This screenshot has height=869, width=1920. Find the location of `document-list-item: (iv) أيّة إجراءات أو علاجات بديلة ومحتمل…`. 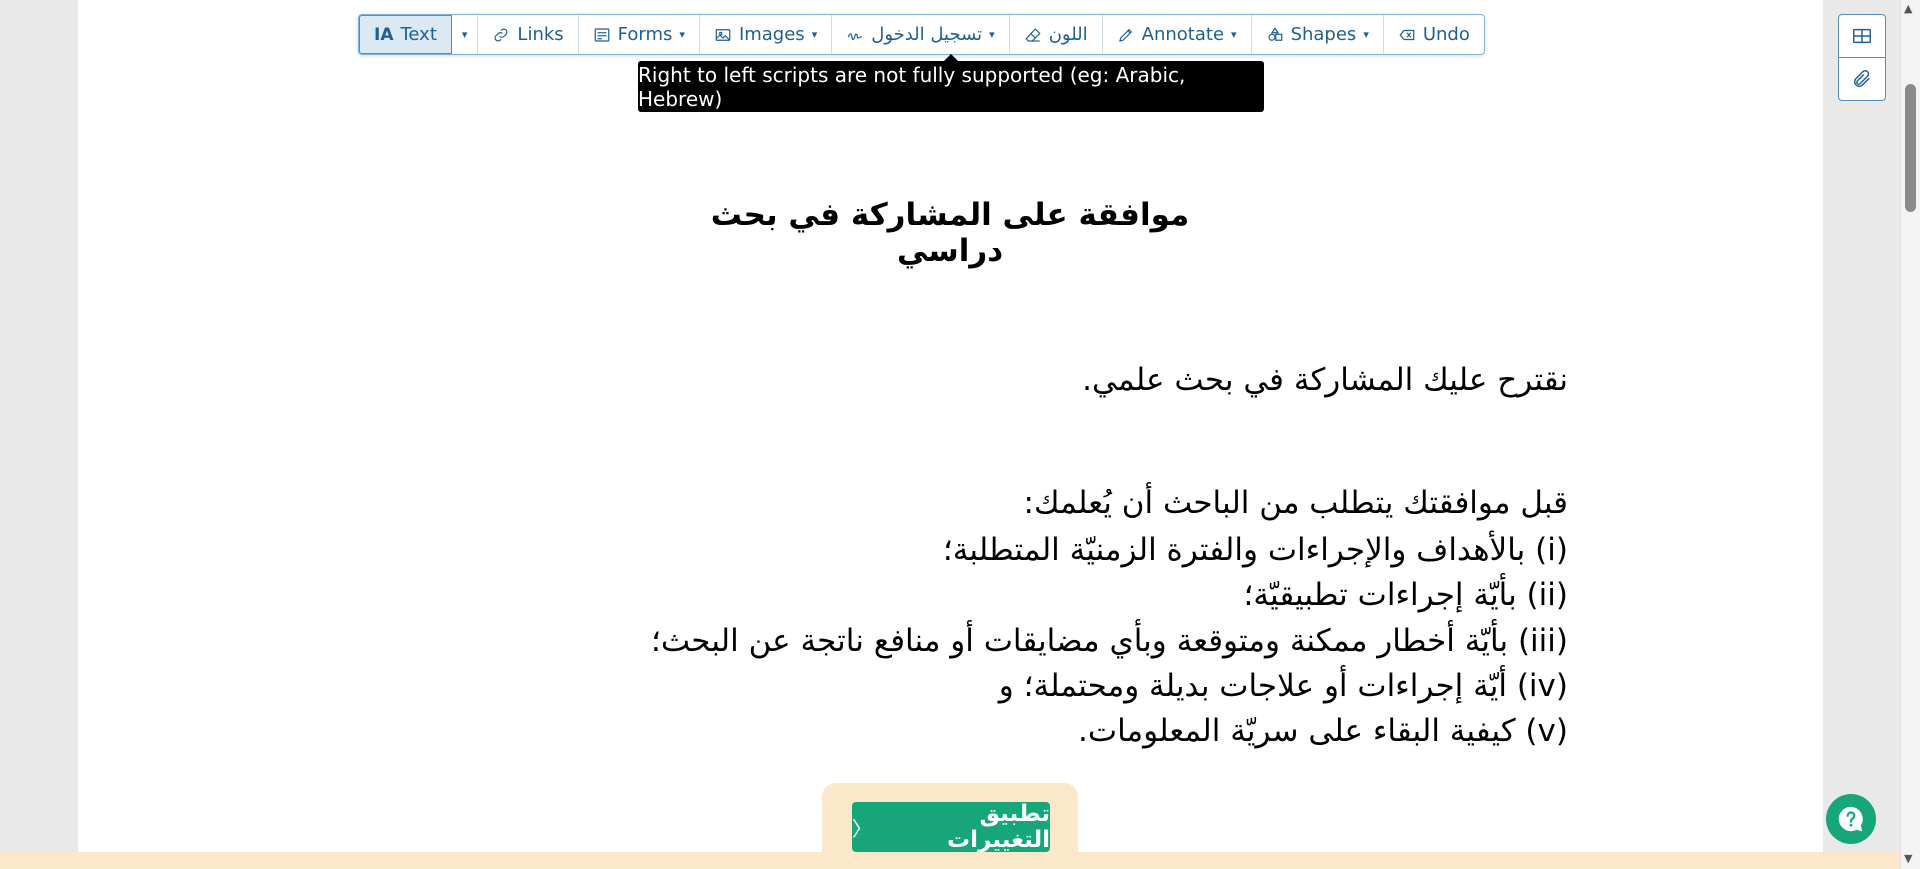

document-list-item: (iv) أيّة إجراءات أو علاجات بديلة ومحتمل… is located at coordinates (1283, 686).